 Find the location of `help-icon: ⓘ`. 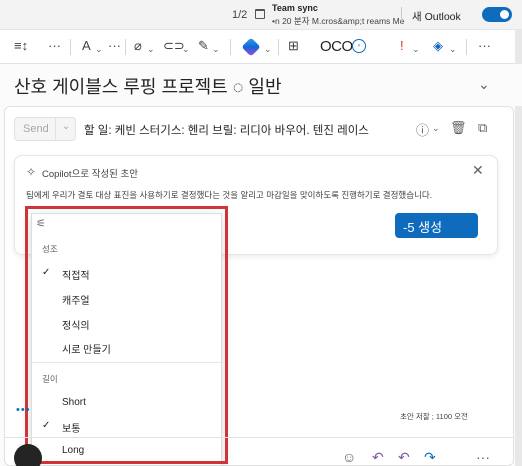

help-icon: ⓘ is located at coordinates (422, 129).